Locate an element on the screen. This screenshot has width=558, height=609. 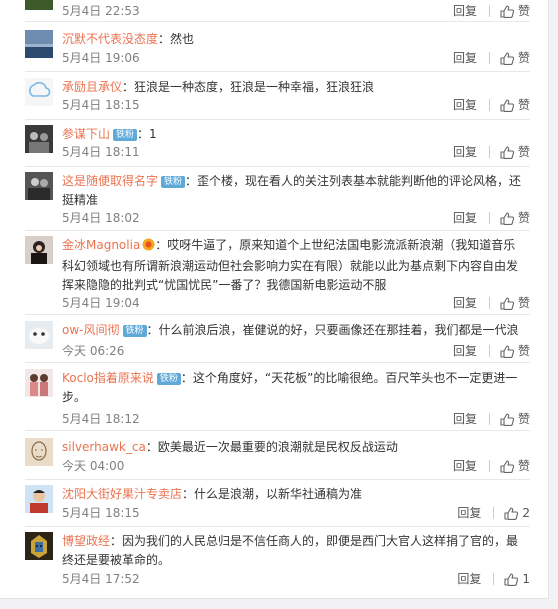
comment-time: 今天 06:26 is located at coordinates (93, 351).